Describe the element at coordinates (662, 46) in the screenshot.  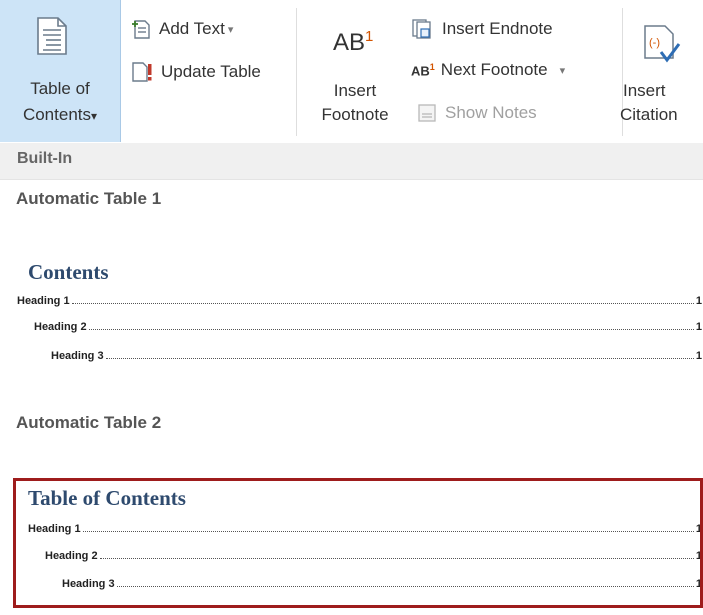
I see `citation-icon: (-)` at that location.